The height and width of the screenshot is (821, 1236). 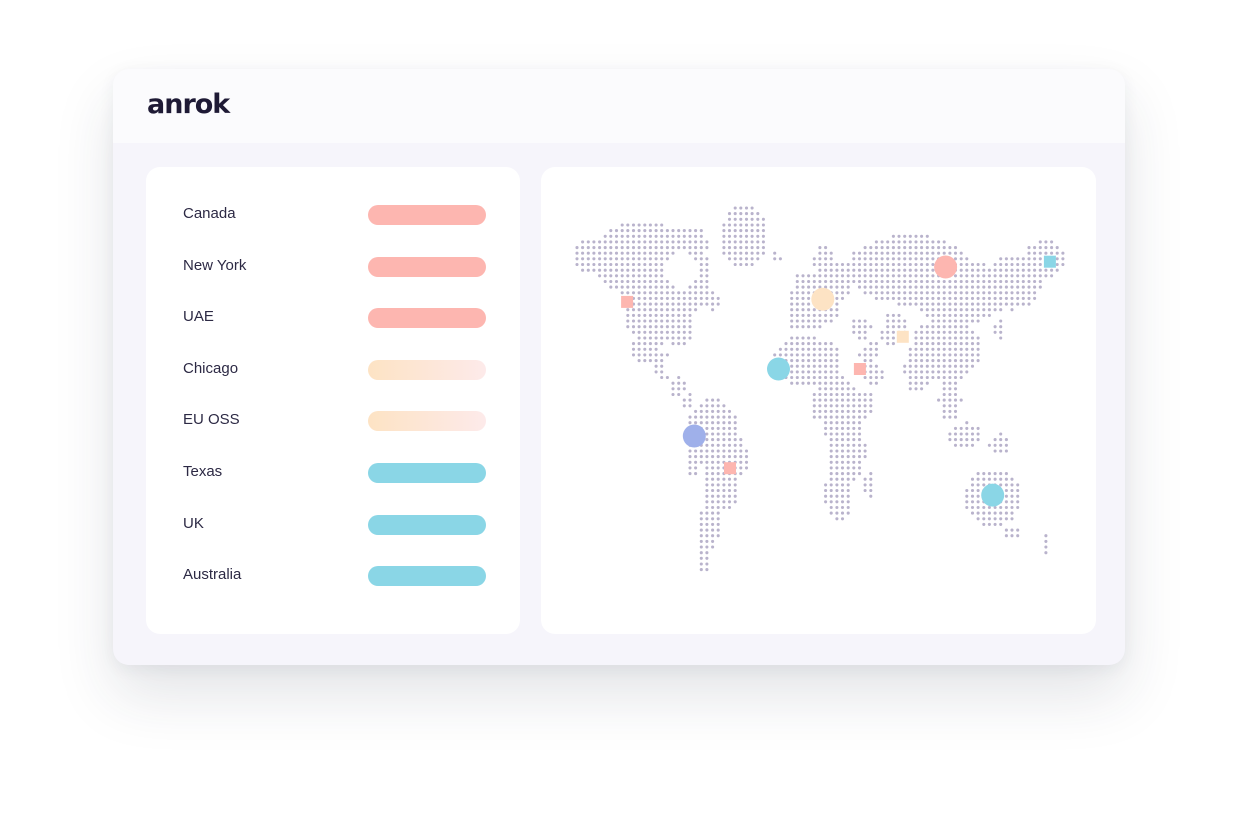 What do you see at coordinates (203, 471) in the screenshot?
I see `jurisdiction-label: Texas` at bounding box center [203, 471].